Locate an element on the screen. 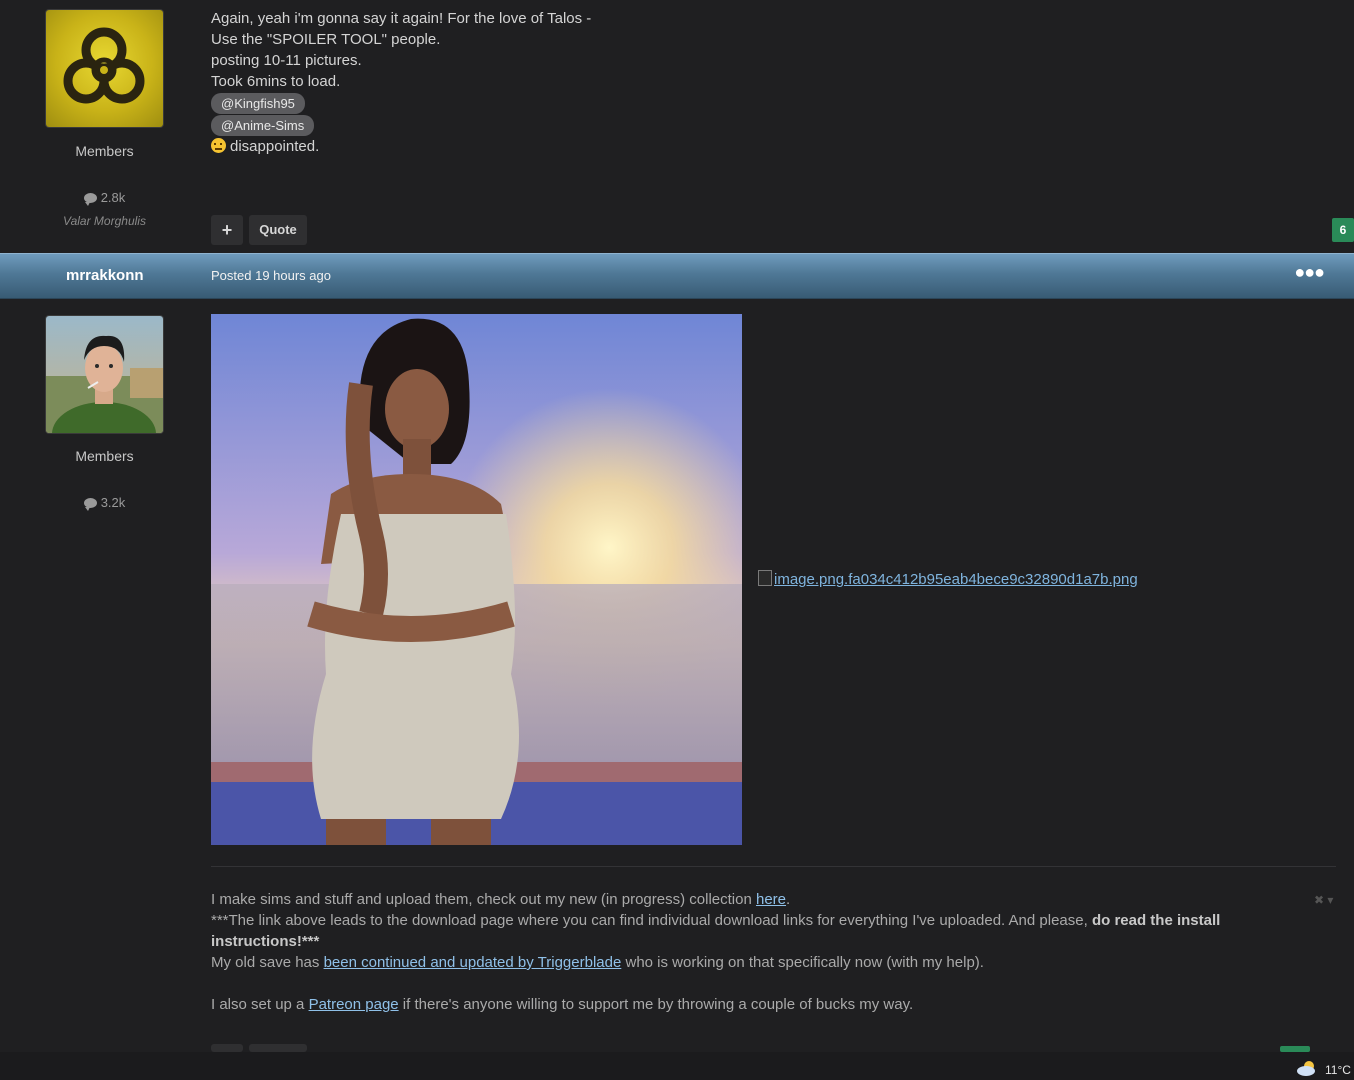 The width and height of the screenshot is (1354, 1080). post-count: 2.8k is located at coordinates (104, 198).